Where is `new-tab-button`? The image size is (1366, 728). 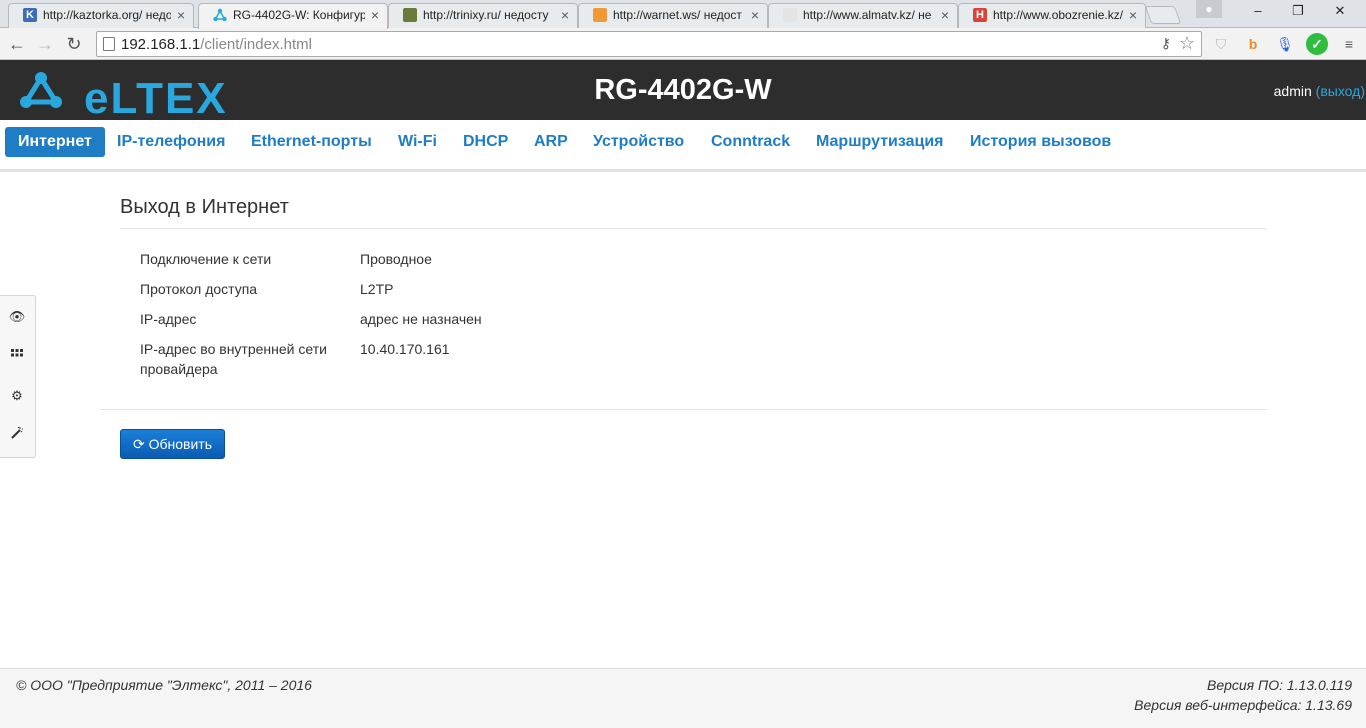 new-tab-button is located at coordinates (1163, 15).